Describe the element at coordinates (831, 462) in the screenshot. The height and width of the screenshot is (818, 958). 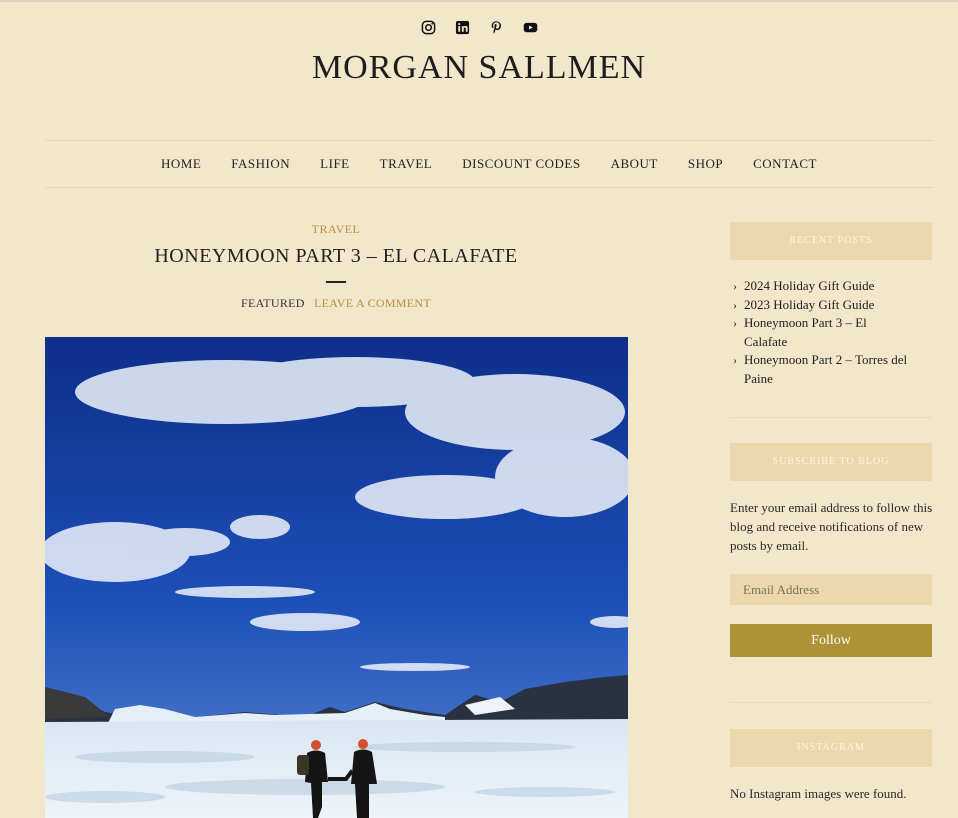
I see `subscribe-heading: SUBSCRIBE TO BLOG` at that location.